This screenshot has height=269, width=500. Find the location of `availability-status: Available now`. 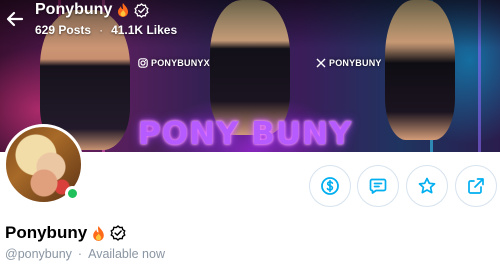

availability-status: Available now is located at coordinates (126, 254).